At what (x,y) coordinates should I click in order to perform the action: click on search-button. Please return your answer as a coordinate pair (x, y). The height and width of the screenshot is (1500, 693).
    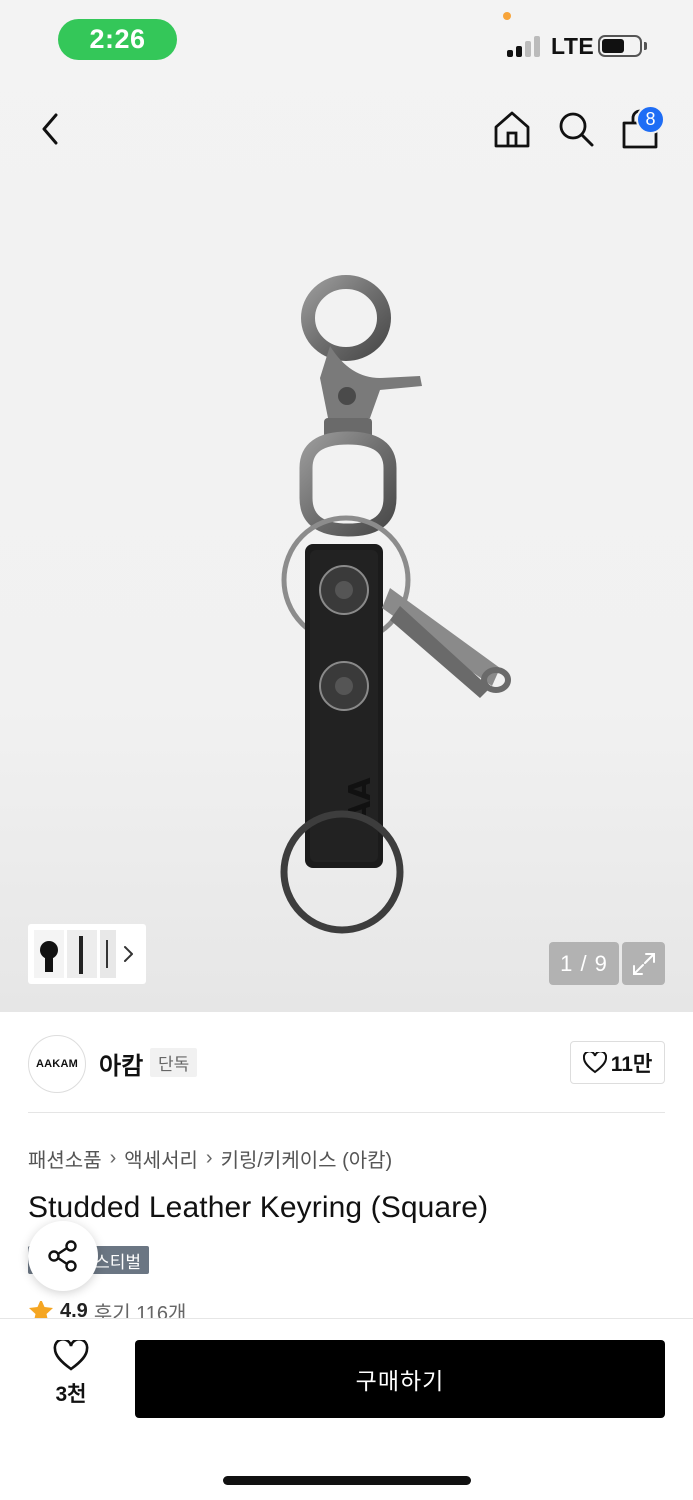
    Looking at the image, I should click on (576, 129).